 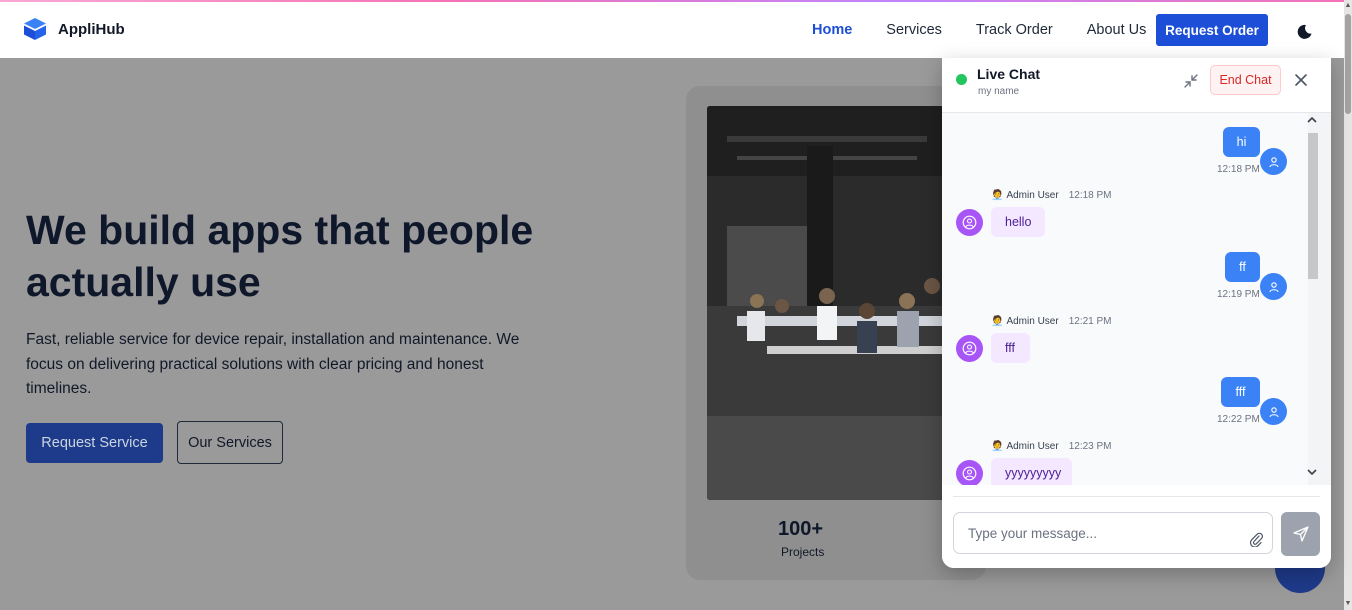 What do you see at coordinates (1319, 299) in the screenshot?
I see `chat-scrollbar` at bounding box center [1319, 299].